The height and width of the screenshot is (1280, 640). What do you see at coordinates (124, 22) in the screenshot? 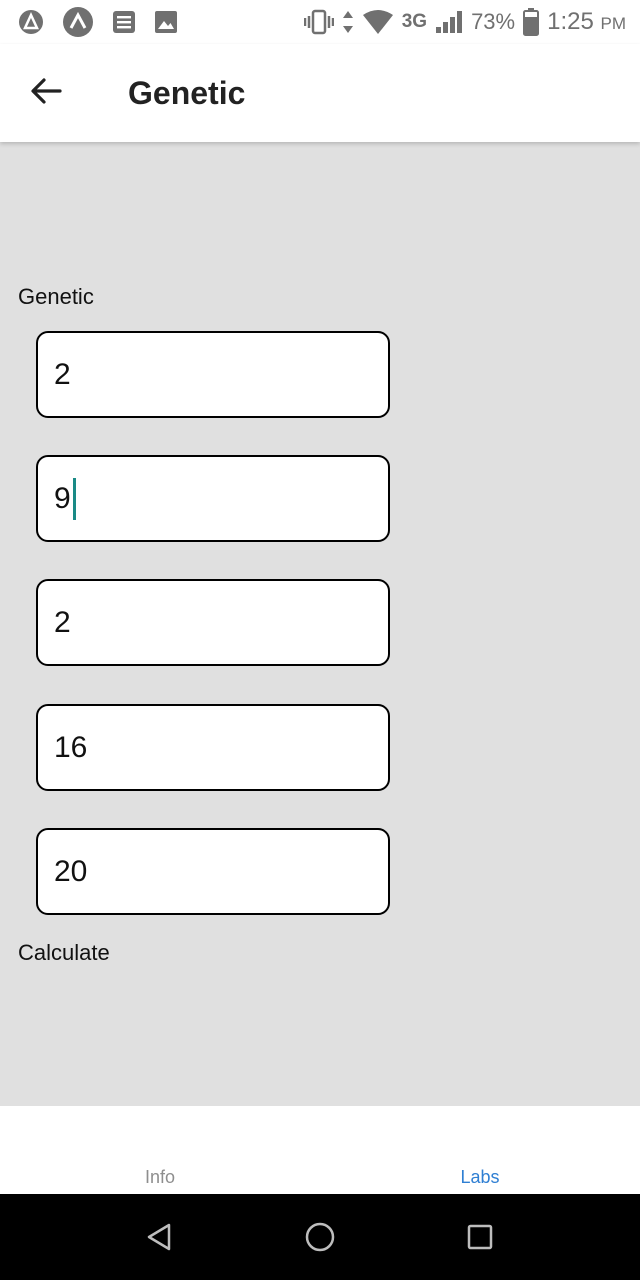
I see `document-icon` at bounding box center [124, 22].